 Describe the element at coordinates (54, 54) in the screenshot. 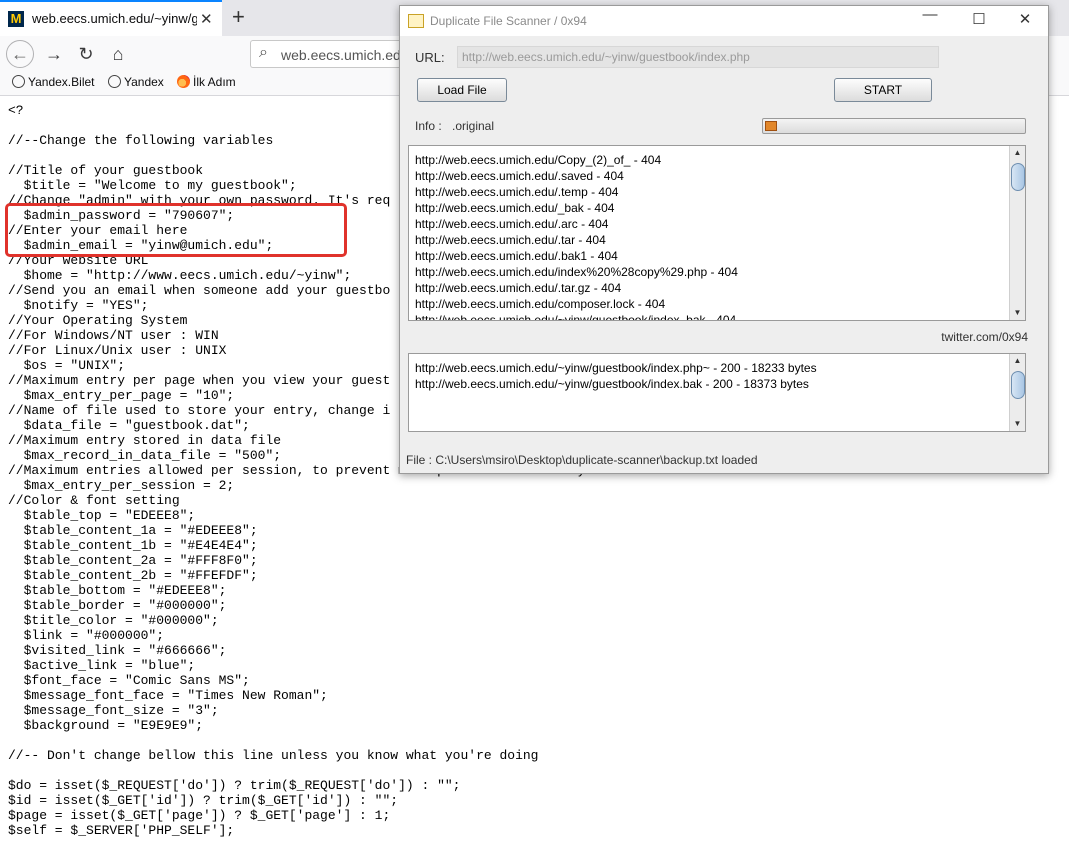

I see `forward-button: →` at that location.